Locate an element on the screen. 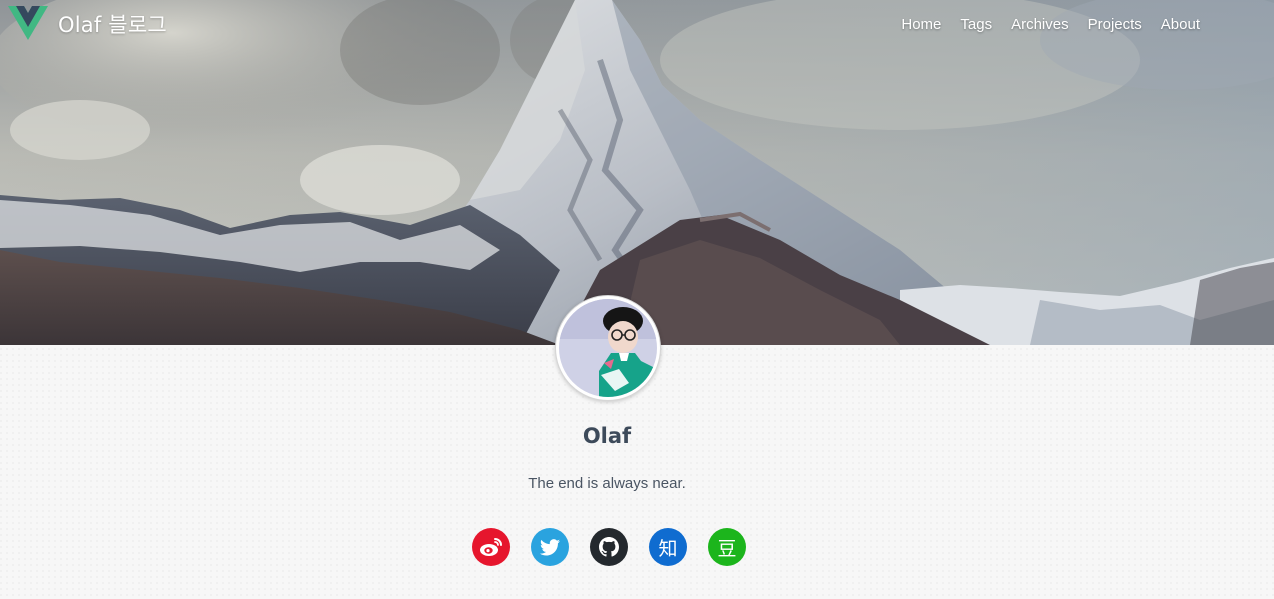 The image size is (1274, 599). avatar is located at coordinates (608, 348).